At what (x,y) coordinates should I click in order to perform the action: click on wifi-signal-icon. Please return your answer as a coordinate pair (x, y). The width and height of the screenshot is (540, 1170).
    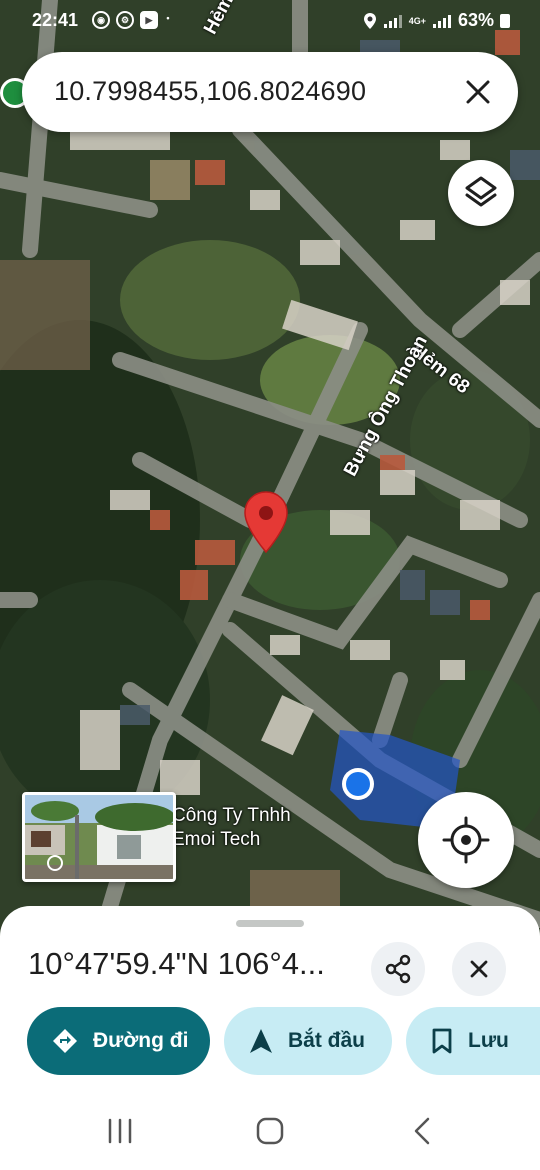
    Looking at the image, I should click on (392, 21).